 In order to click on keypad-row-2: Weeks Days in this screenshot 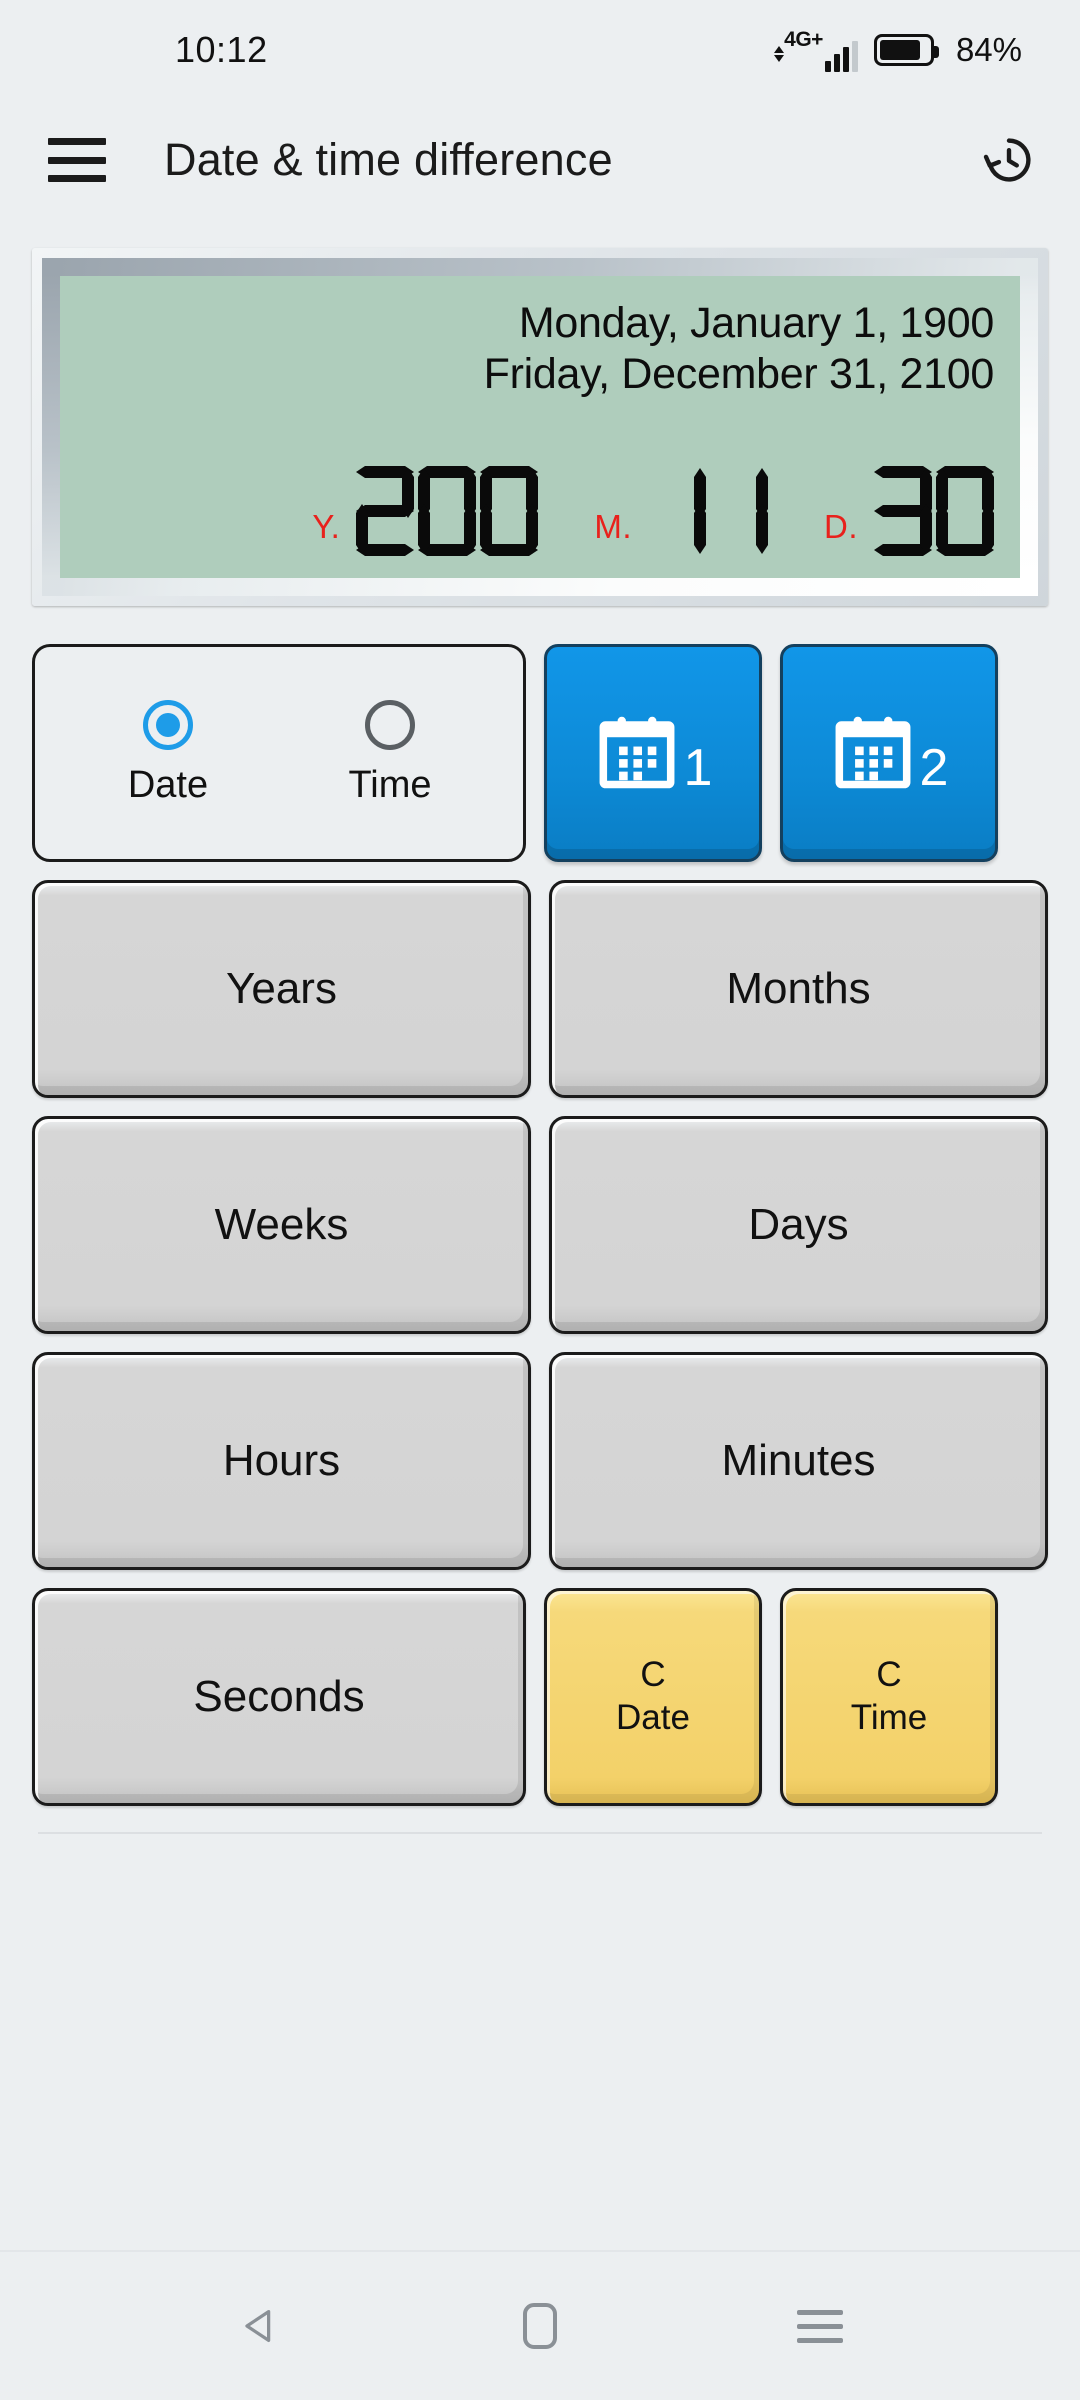, I will do `click(540, 1225)`.